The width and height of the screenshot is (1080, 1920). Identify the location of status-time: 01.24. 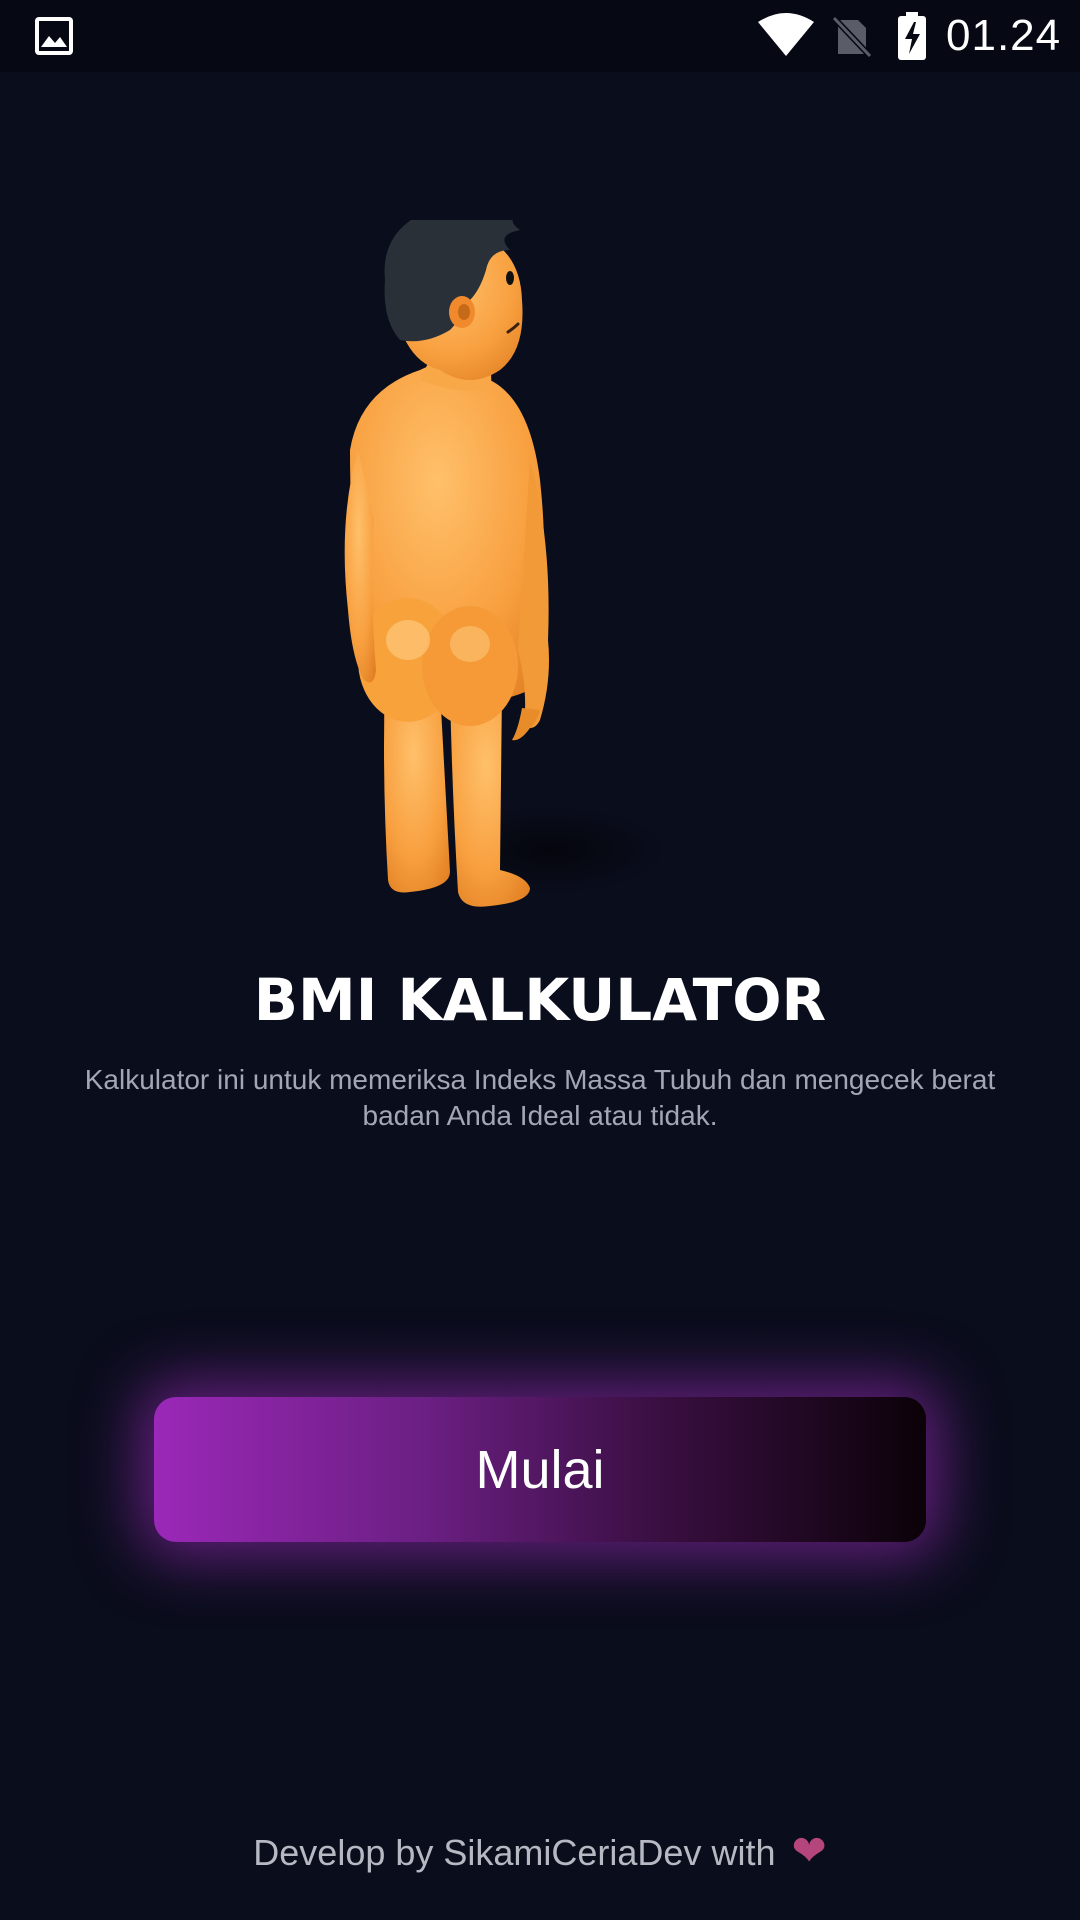
(1004, 35).